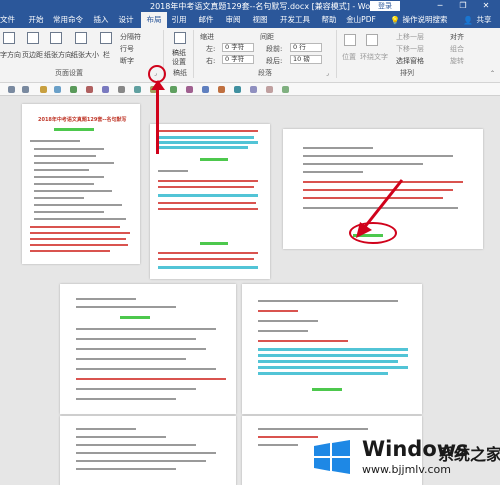 This screenshot has height=485, width=500. Describe the element at coordinates (58, 55) in the screenshot. I see `orientation-button: 纸张方向` at that location.